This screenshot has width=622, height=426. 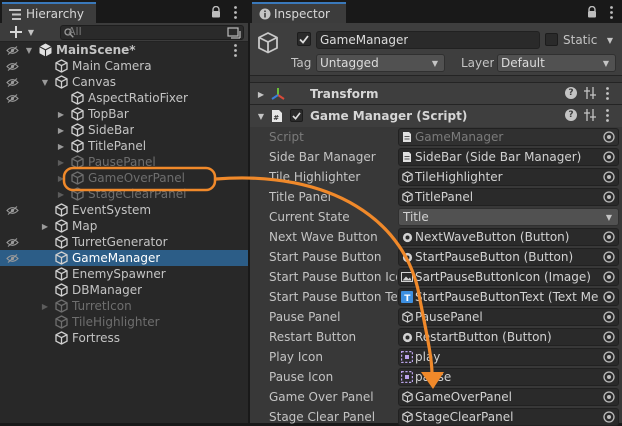 What do you see at coordinates (304, 39) in the screenshot?
I see `active-checkbox` at bounding box center [304, 39].